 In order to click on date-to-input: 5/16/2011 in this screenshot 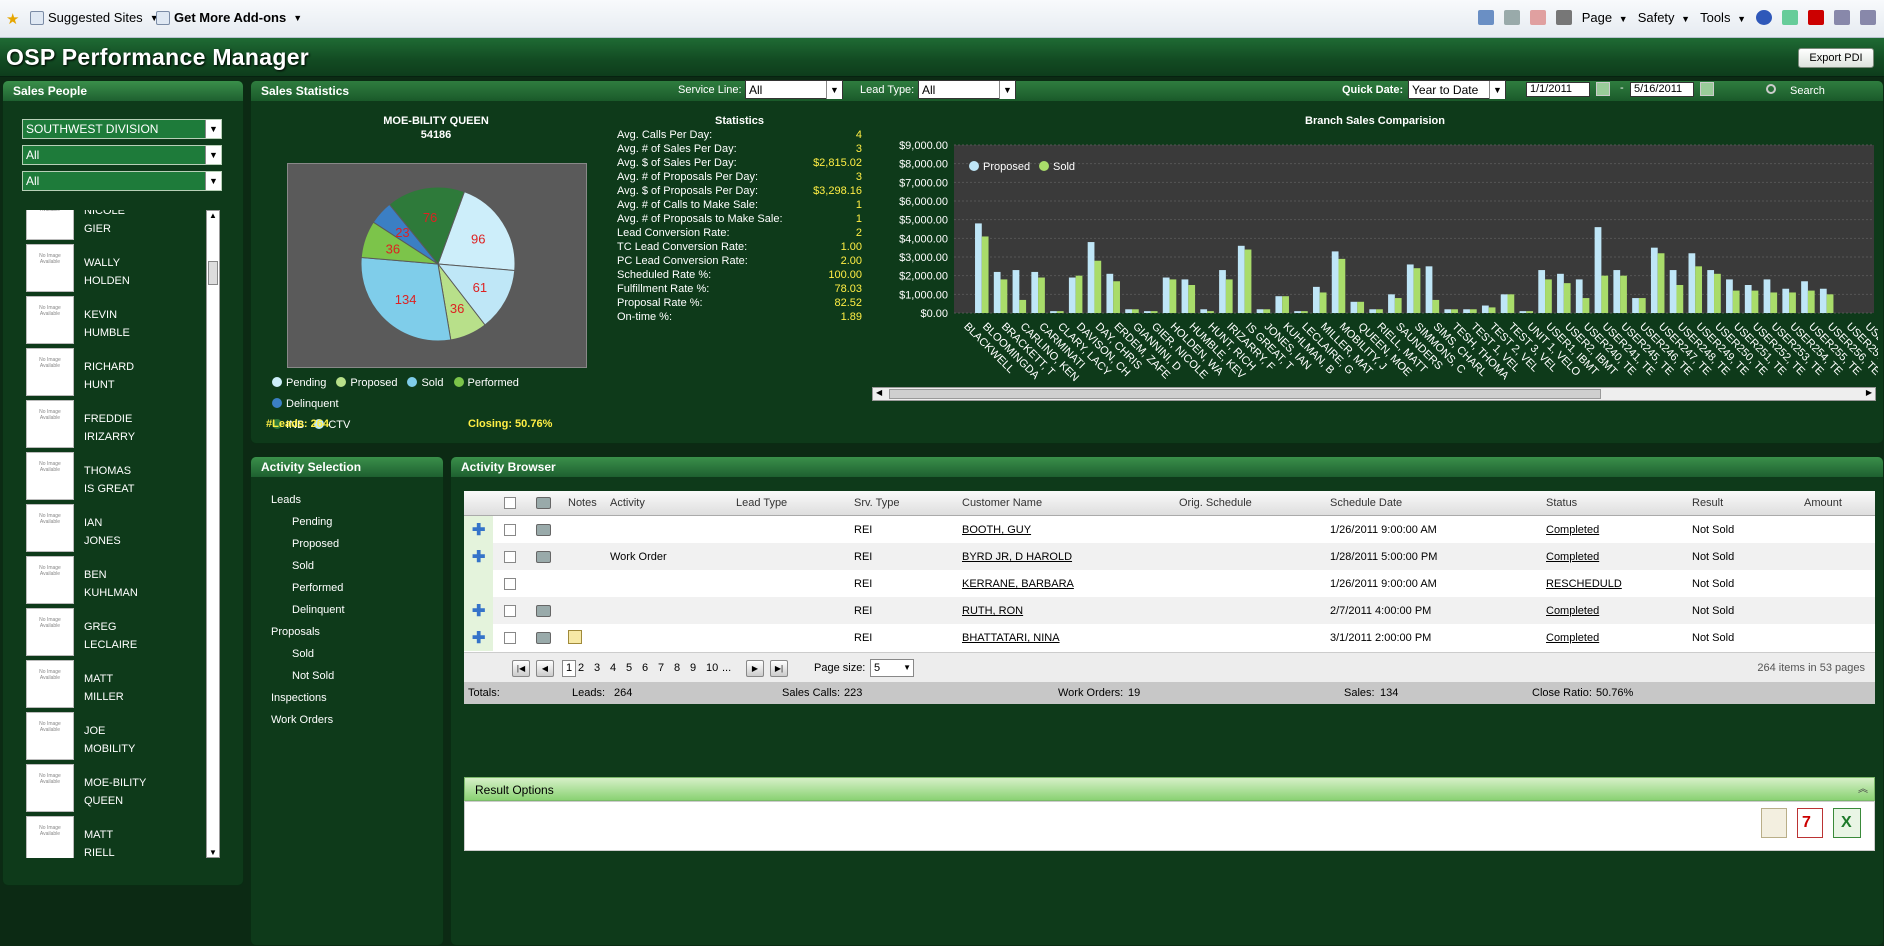, I will do `click(1662, 89)`.